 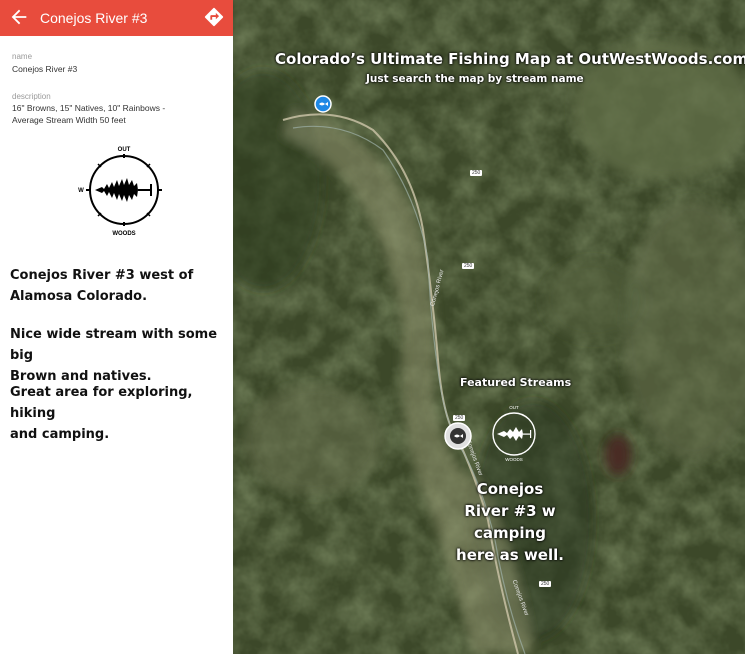 I want to click on callout-line: Conejos, so click(x=510, y=489).